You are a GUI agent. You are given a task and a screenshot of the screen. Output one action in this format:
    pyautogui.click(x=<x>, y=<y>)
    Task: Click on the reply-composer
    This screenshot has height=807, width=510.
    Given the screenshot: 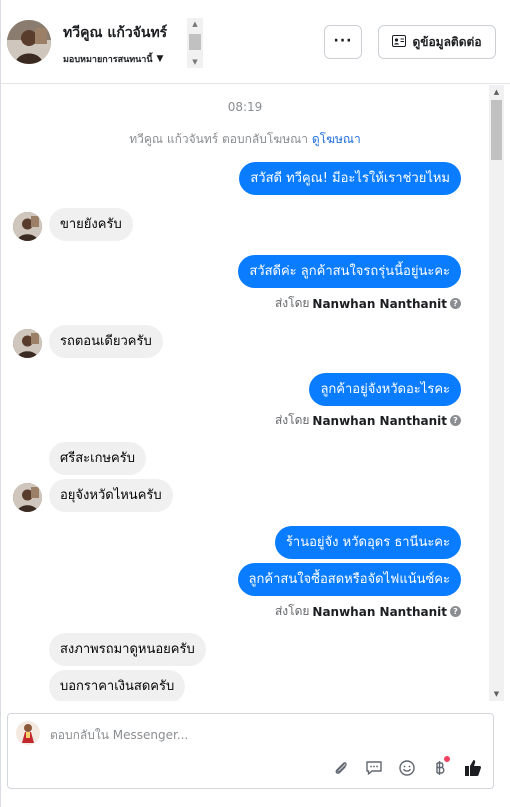 What is the action you would take?
    pyautogui.click(x=250, y=751)
    